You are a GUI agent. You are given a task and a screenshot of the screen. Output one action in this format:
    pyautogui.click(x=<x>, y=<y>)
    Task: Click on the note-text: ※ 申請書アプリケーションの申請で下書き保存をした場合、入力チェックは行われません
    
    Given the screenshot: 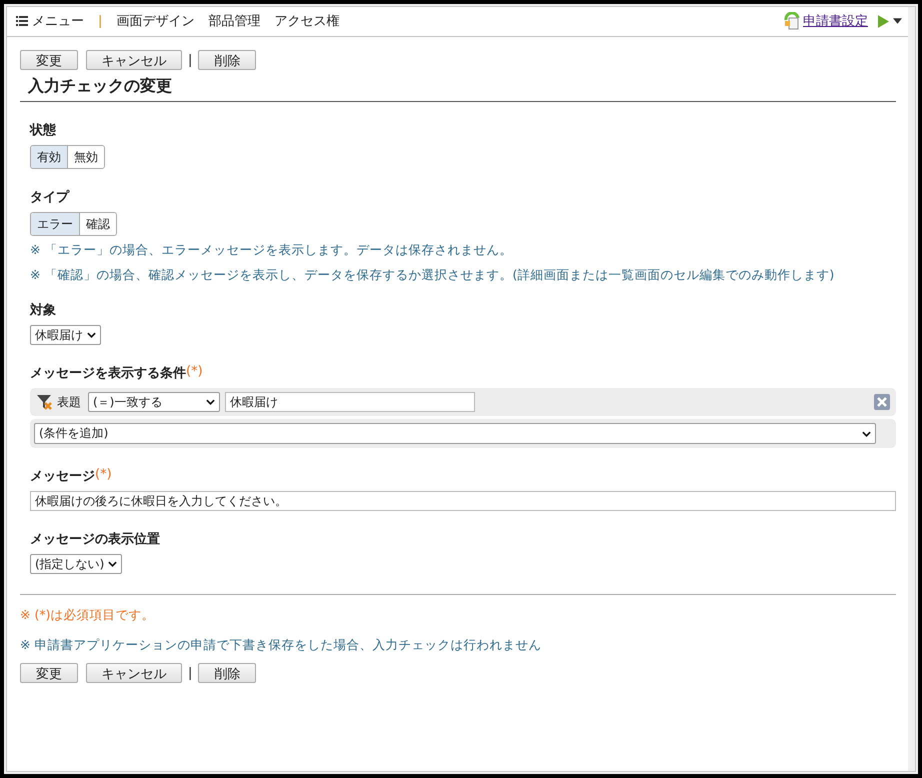 What is the action you would take?
    pyautogui.click(x=281, y=645)
    